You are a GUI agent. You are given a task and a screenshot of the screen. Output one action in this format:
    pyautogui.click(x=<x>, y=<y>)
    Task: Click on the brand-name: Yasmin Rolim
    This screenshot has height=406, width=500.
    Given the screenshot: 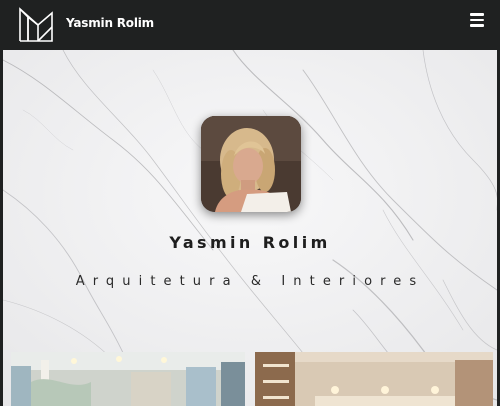 What is the action you would take?
    pyautogui.click(x=110, y=23)
    